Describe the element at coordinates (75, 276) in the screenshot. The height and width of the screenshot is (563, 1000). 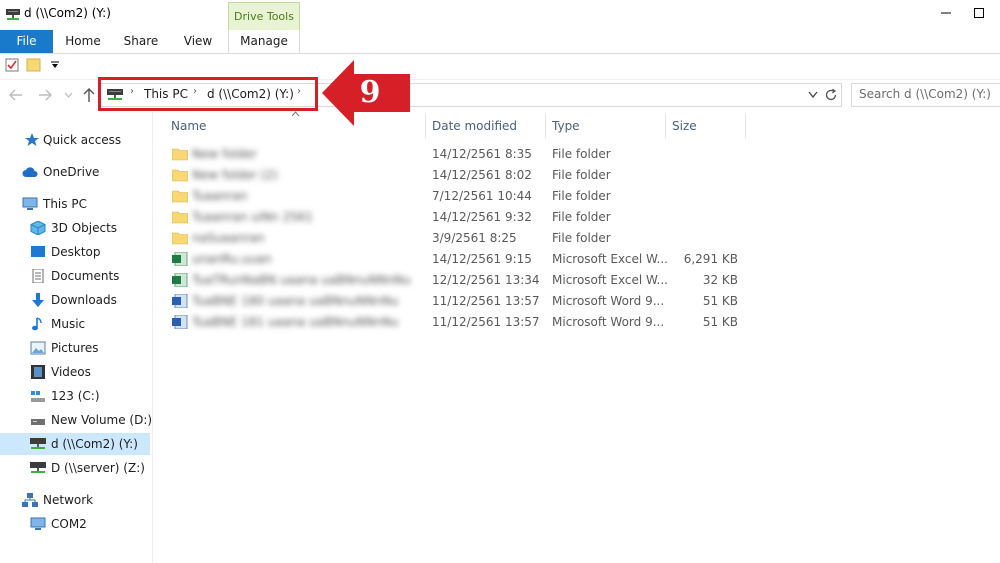
I see `nav-item-documents: Documents` at that location.